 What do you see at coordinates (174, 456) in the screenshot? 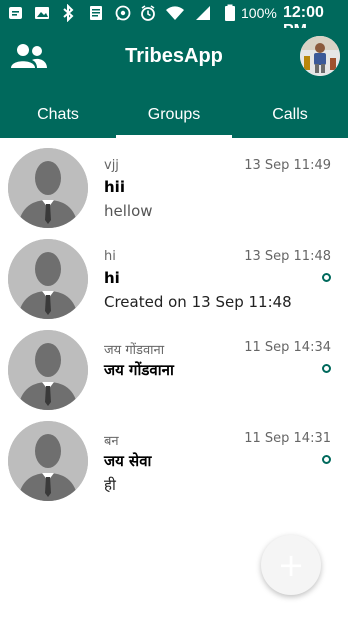
I see `list-item: बन 11 Sep 14:31 जय सेवा ही` at bounding box center [174, 456].